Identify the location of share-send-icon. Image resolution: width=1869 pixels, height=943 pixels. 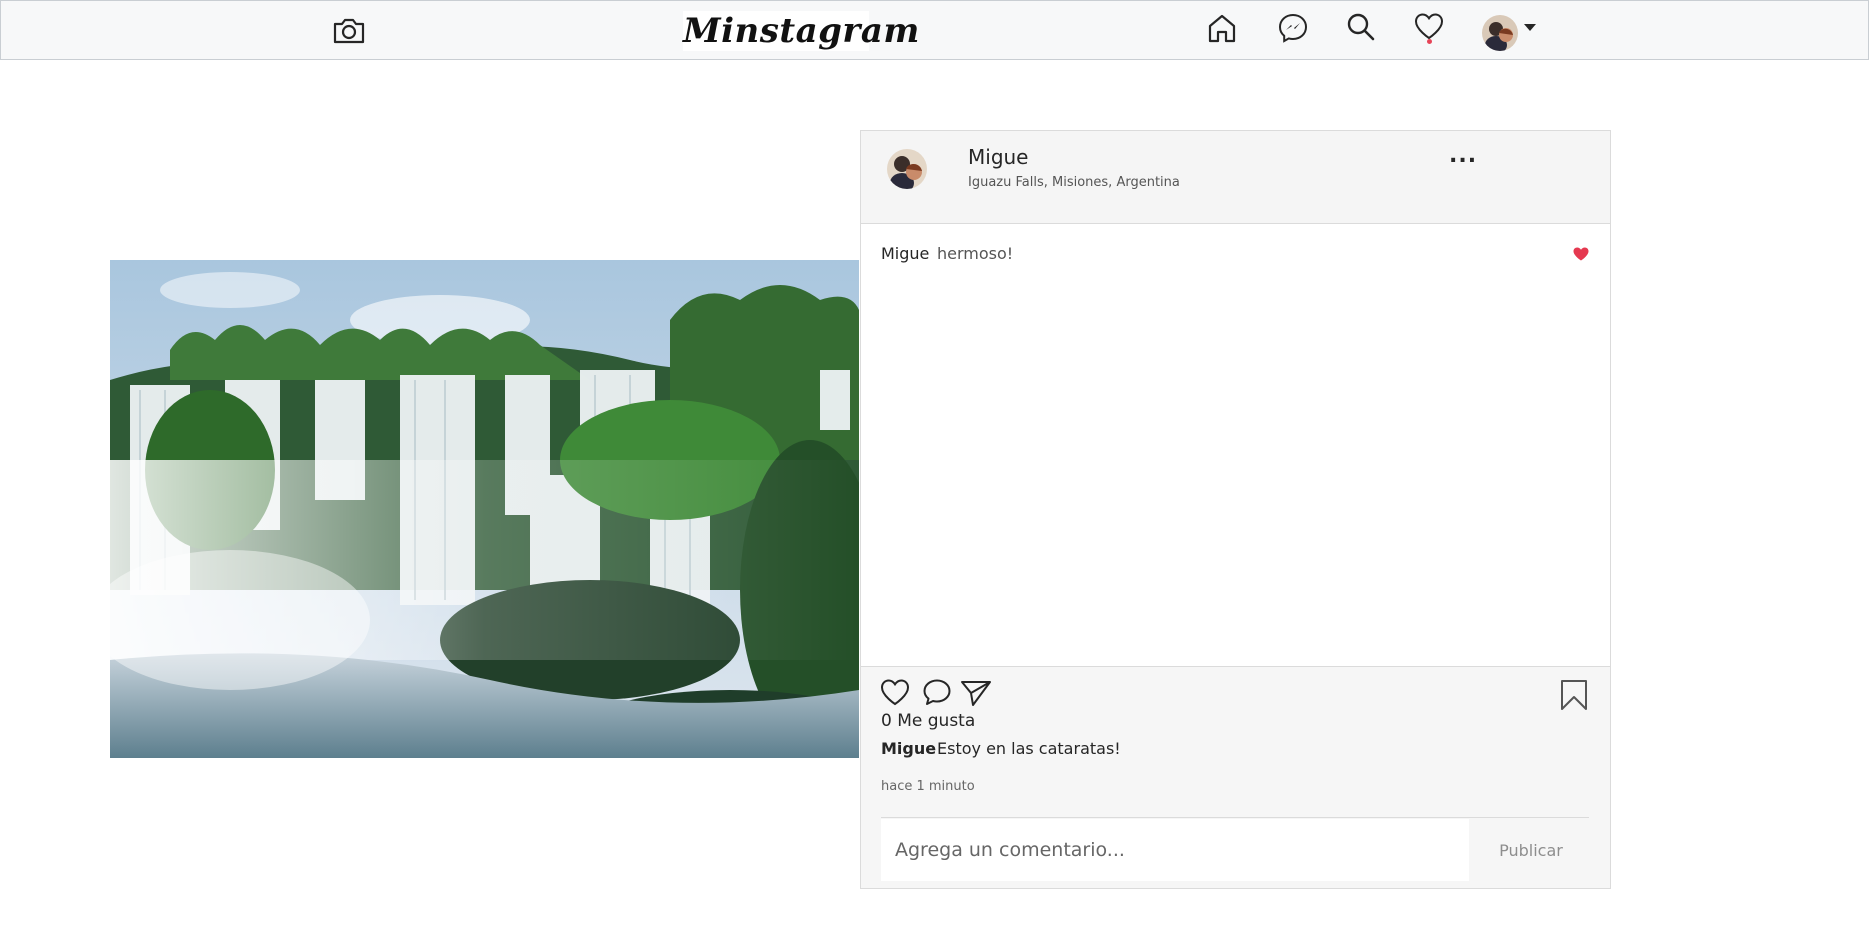
(976, 695).